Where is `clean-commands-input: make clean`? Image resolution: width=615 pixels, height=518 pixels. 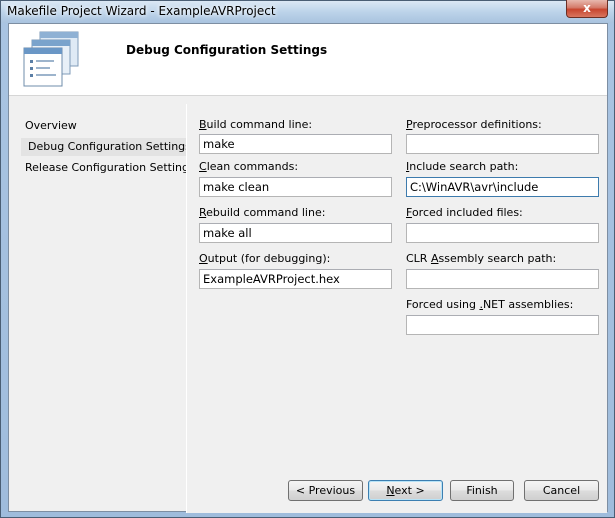 clean-commands-input: make clean is located at coordinates (295, 187).